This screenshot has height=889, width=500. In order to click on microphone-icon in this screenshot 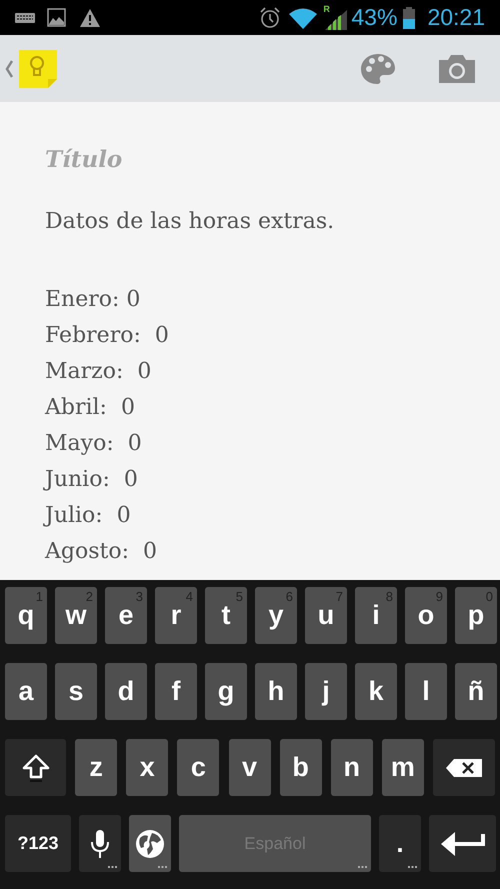, I will do `click(100, 843)`.